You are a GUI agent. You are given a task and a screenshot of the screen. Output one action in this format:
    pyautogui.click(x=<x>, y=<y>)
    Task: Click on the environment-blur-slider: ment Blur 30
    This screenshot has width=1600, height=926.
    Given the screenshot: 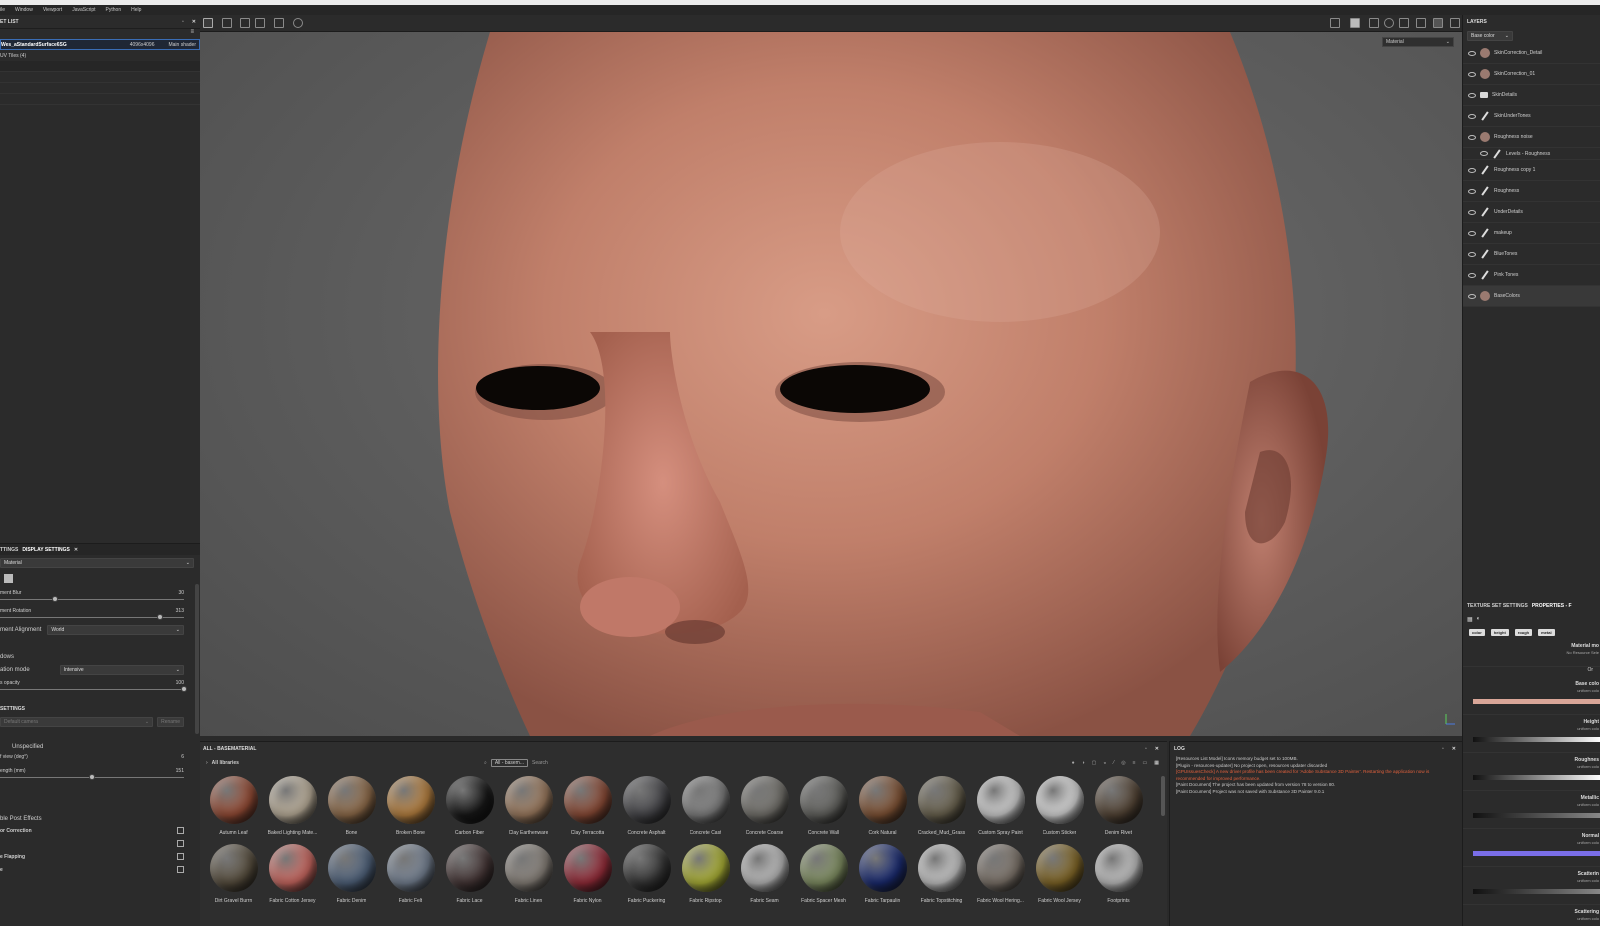 What is the action you would take?
    pyautogui.click(x=100, y=597)
    